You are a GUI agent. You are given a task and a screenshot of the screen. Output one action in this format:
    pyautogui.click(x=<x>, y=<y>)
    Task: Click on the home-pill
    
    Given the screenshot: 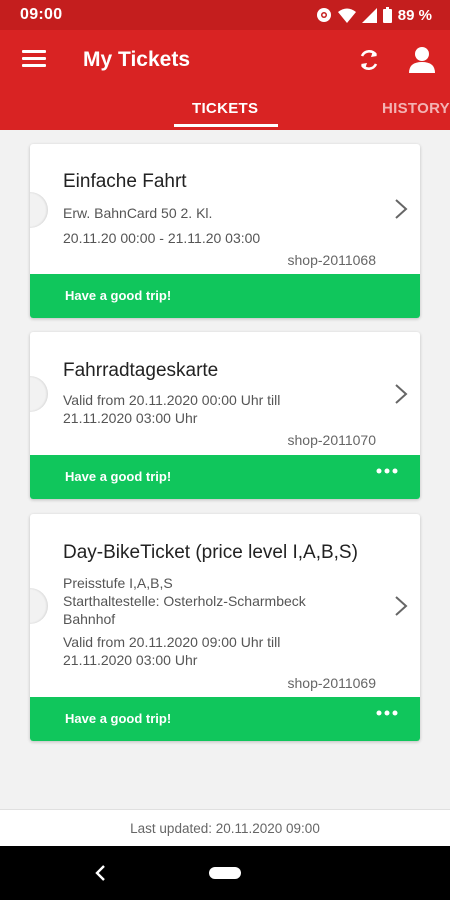 What is the action you would take?
    pyautogui.click(x=225, y=873)
    